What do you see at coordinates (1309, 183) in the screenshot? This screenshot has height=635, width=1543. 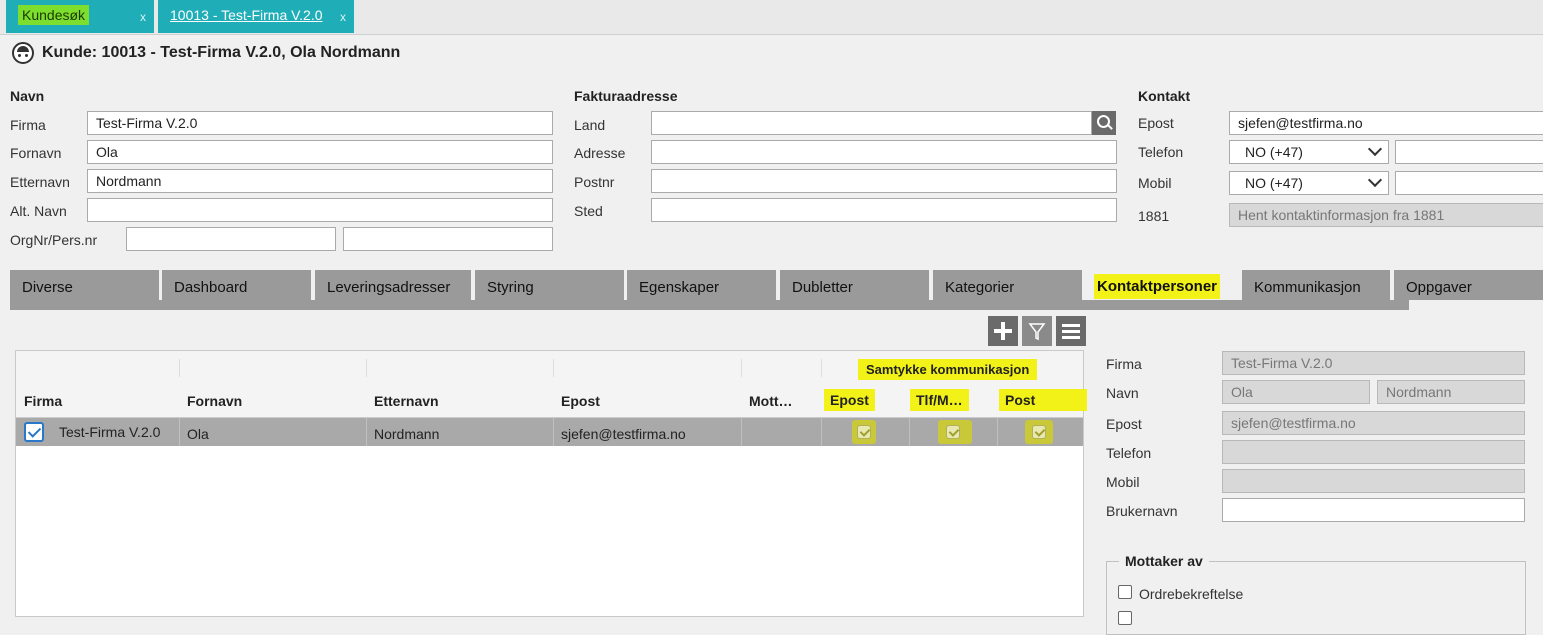 I see `mobil-country-select: NO (+47)` at bounding box center [1309, 183].